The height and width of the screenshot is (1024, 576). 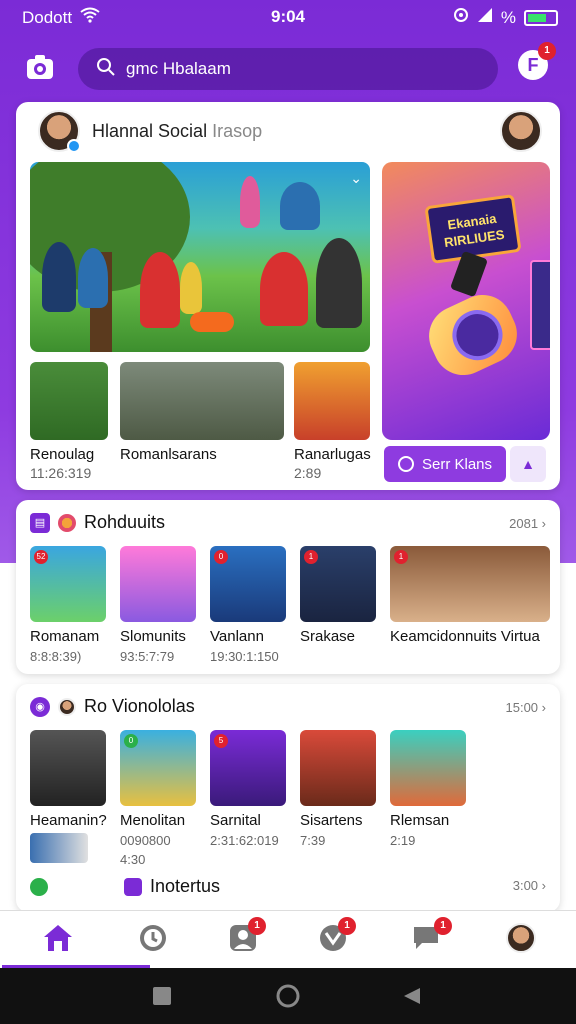 I want to click on item-meta: 93:5:7:79, so click(x=147, y=656).